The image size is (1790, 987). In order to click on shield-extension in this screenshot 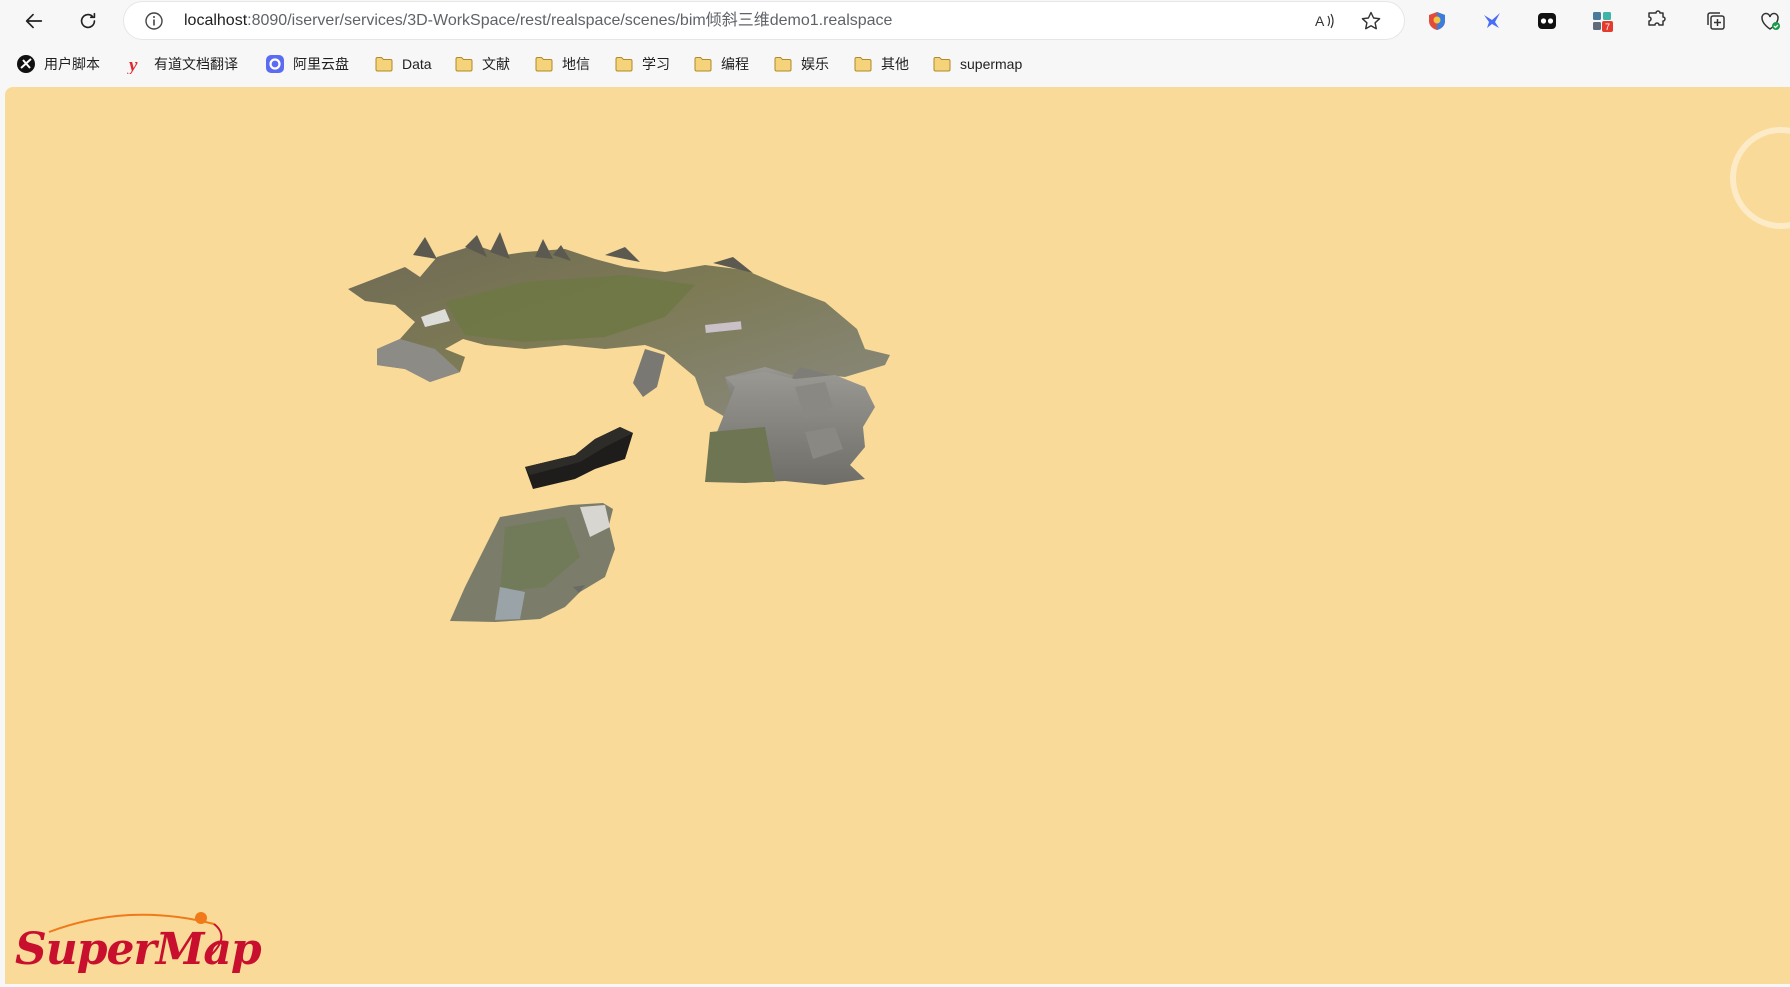, I will do `click(1437, 21)`.